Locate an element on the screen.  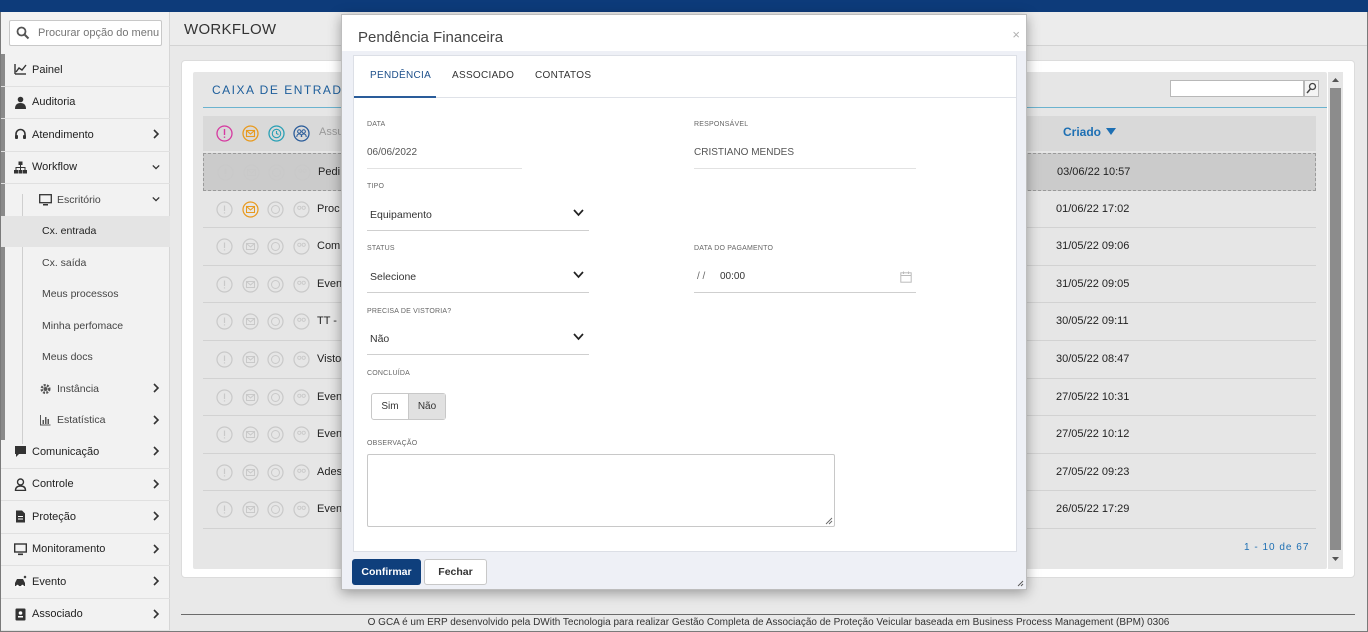
sidebar-item-escritorio: Escritório is located at coordinates (85, 200).